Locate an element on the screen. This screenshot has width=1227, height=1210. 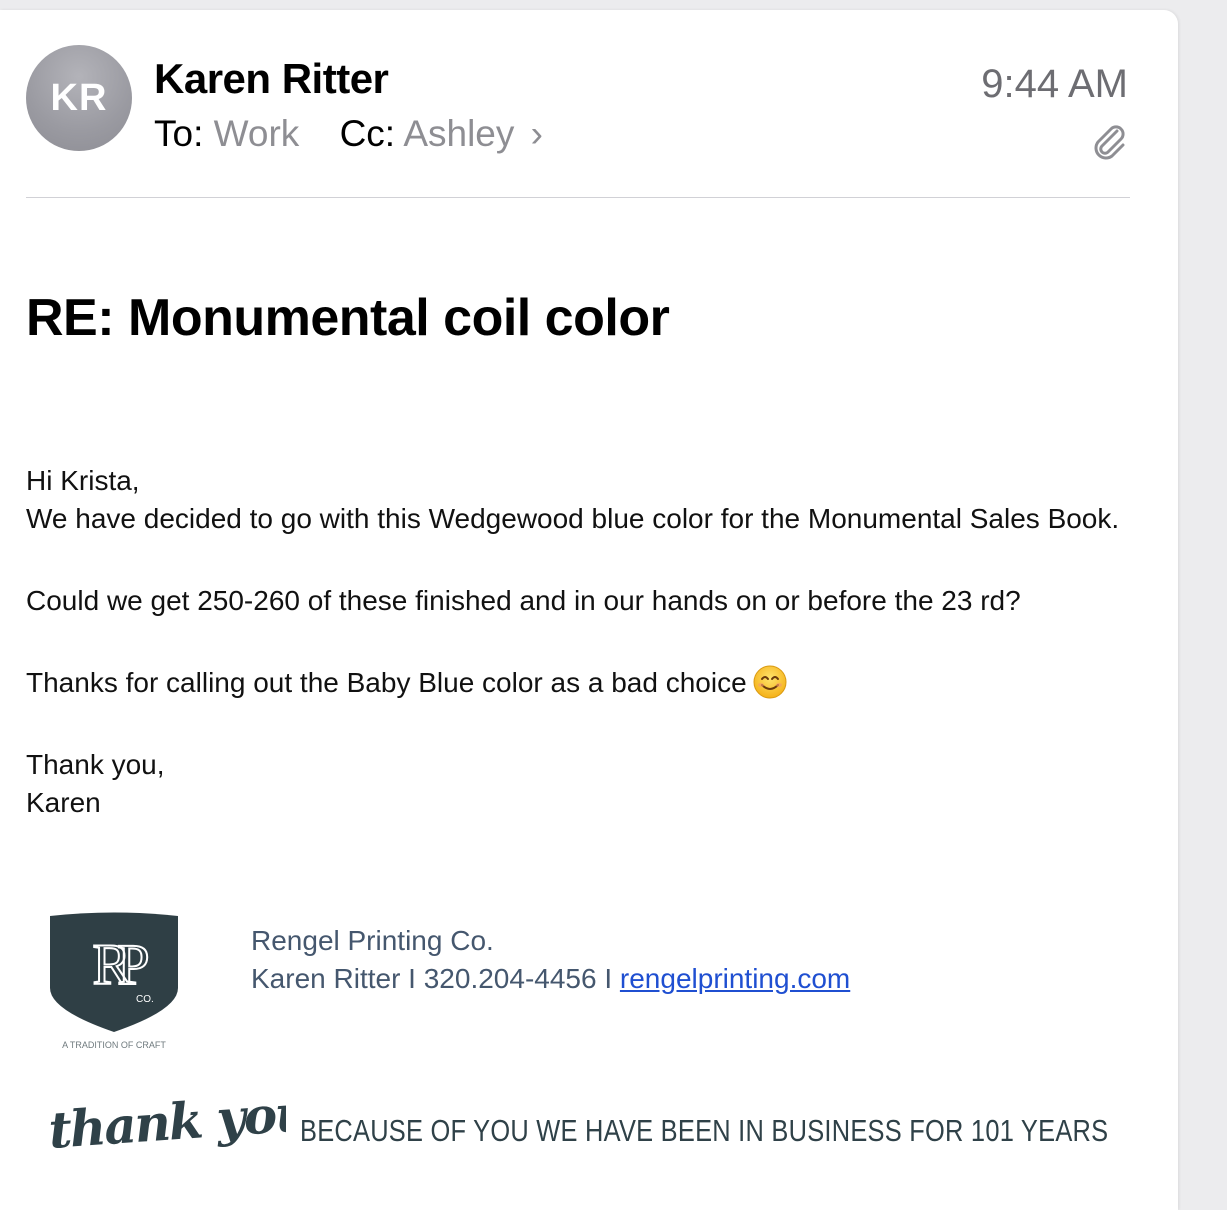
thank-you-script: thank you is located at coordinates (166, 1126).